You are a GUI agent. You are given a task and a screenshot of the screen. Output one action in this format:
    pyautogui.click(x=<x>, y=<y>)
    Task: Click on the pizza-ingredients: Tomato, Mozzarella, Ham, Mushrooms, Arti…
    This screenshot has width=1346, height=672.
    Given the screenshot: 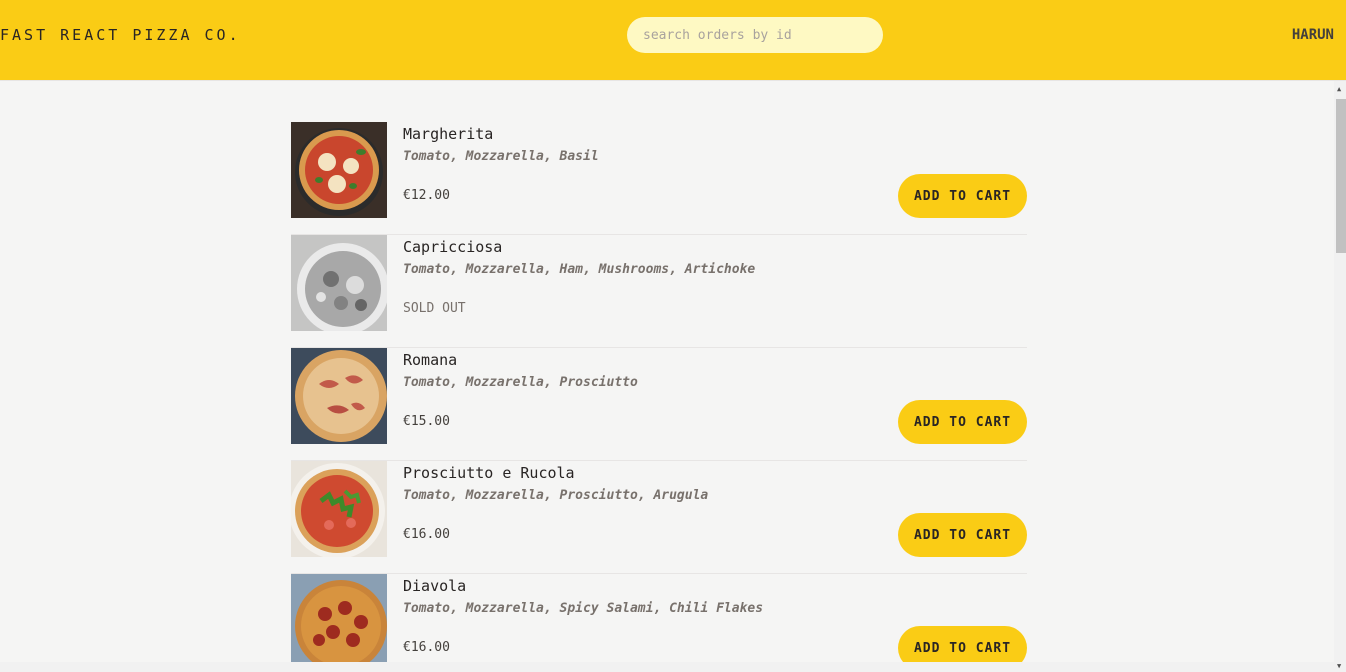 What is the action you would take?
    pyautogui.click(x=579, y=269)
    